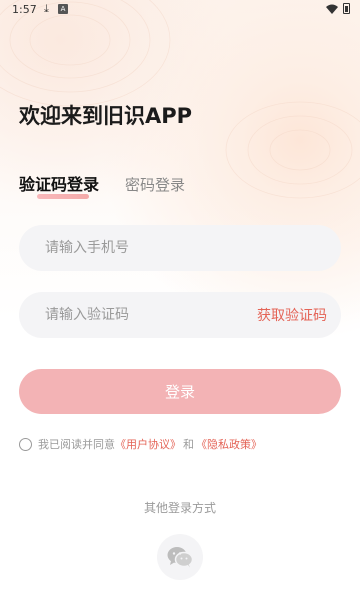  Describe the element at coordinates (180, 10) in the screenshot. I see `status-bar: 1:57 ⤓ A` at that location.